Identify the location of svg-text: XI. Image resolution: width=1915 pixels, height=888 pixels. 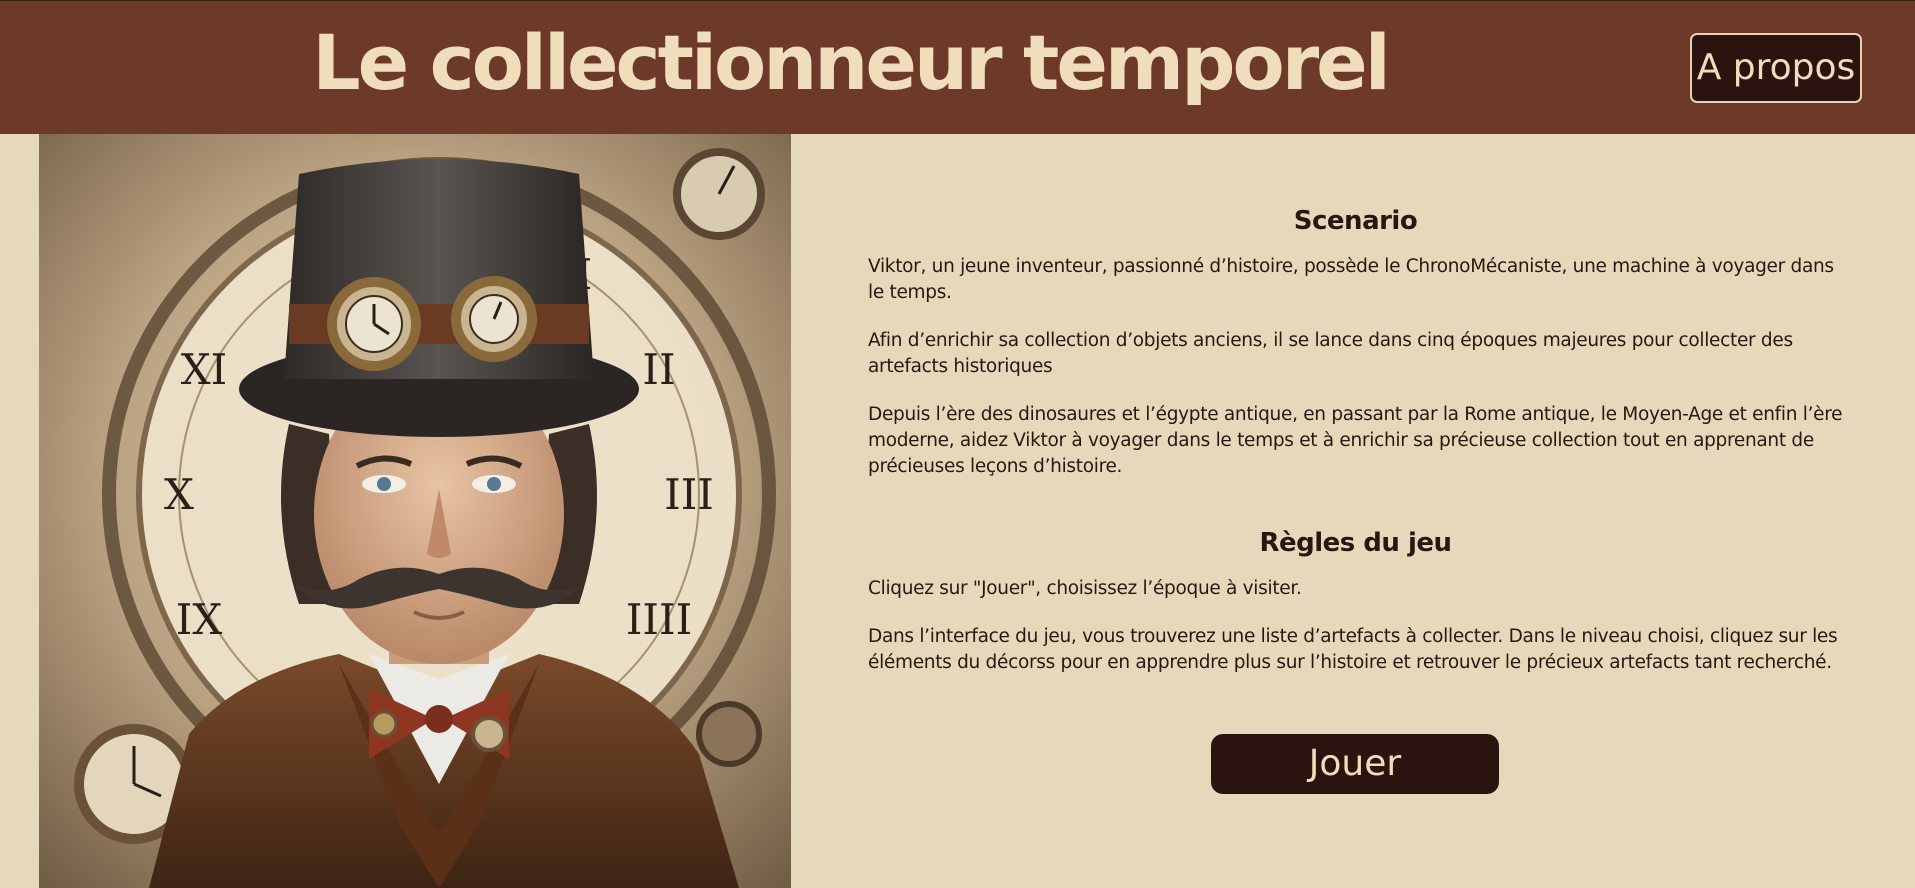
(204, 369).